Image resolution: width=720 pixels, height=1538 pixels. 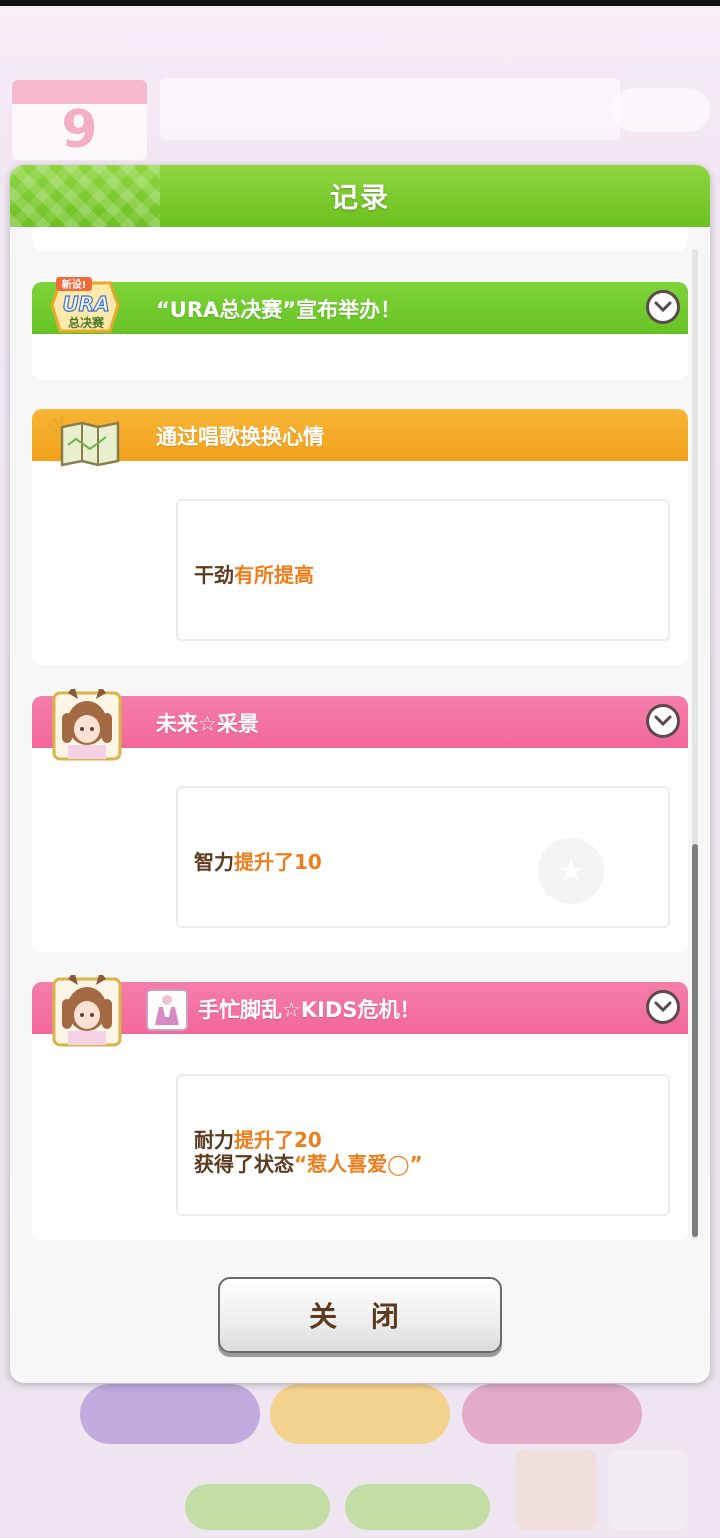 What do you see at coordinates (552, 1414) in the screenshot?
I see `background-button-pink` at bounding box center [552, 1414].